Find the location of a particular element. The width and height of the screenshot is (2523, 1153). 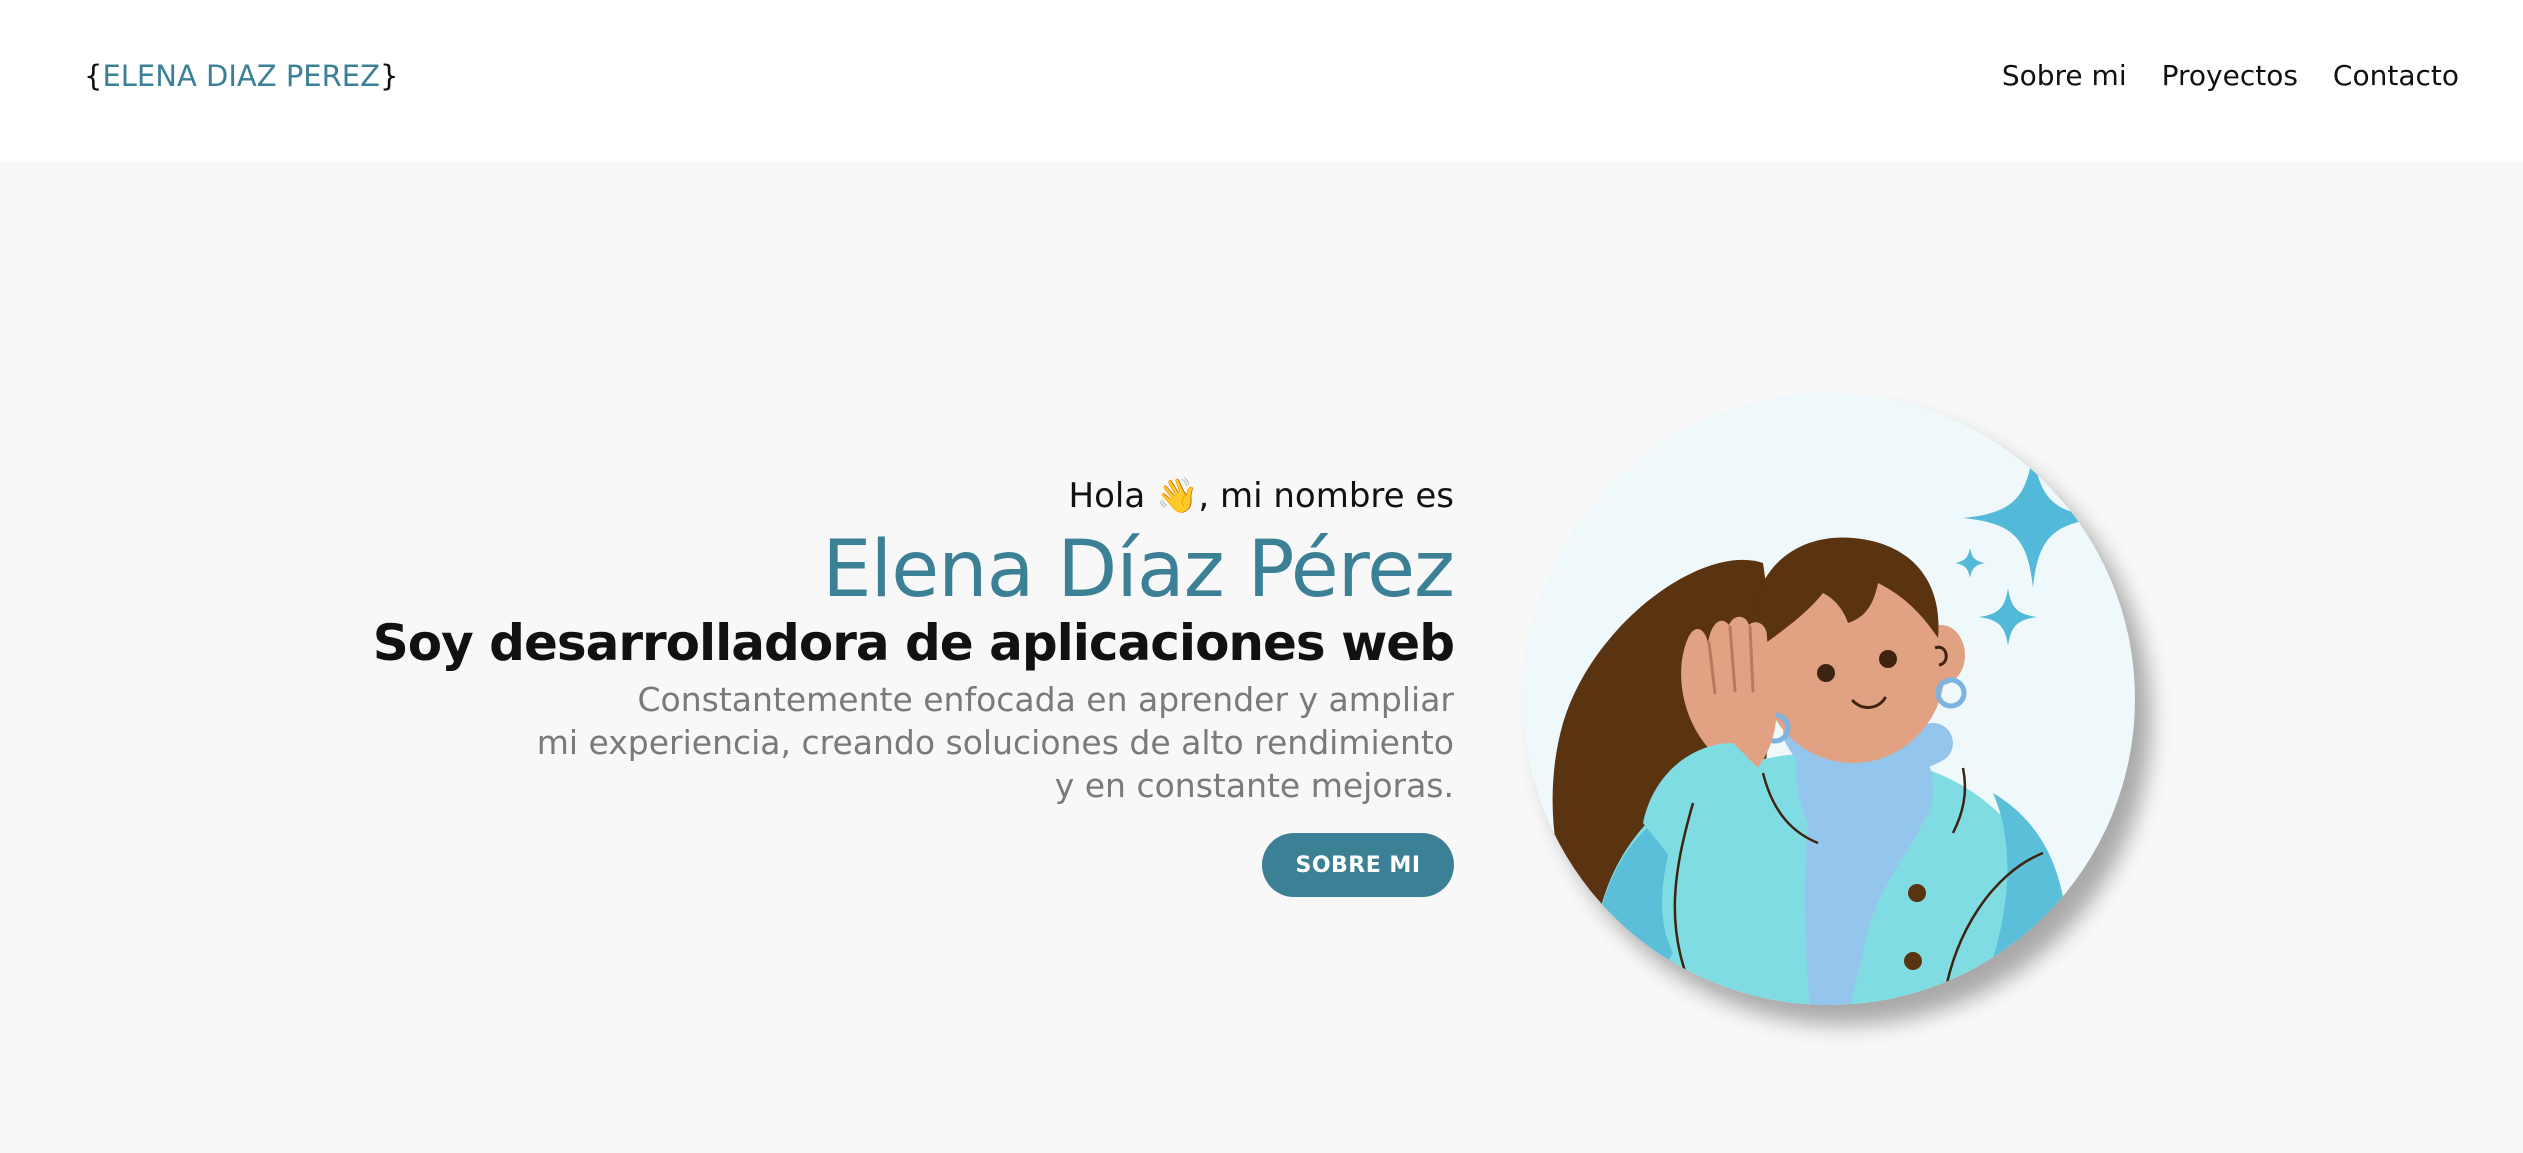

logo-link: {ELENA DIAZ PEREZ} is located at coordinates (241, 76).